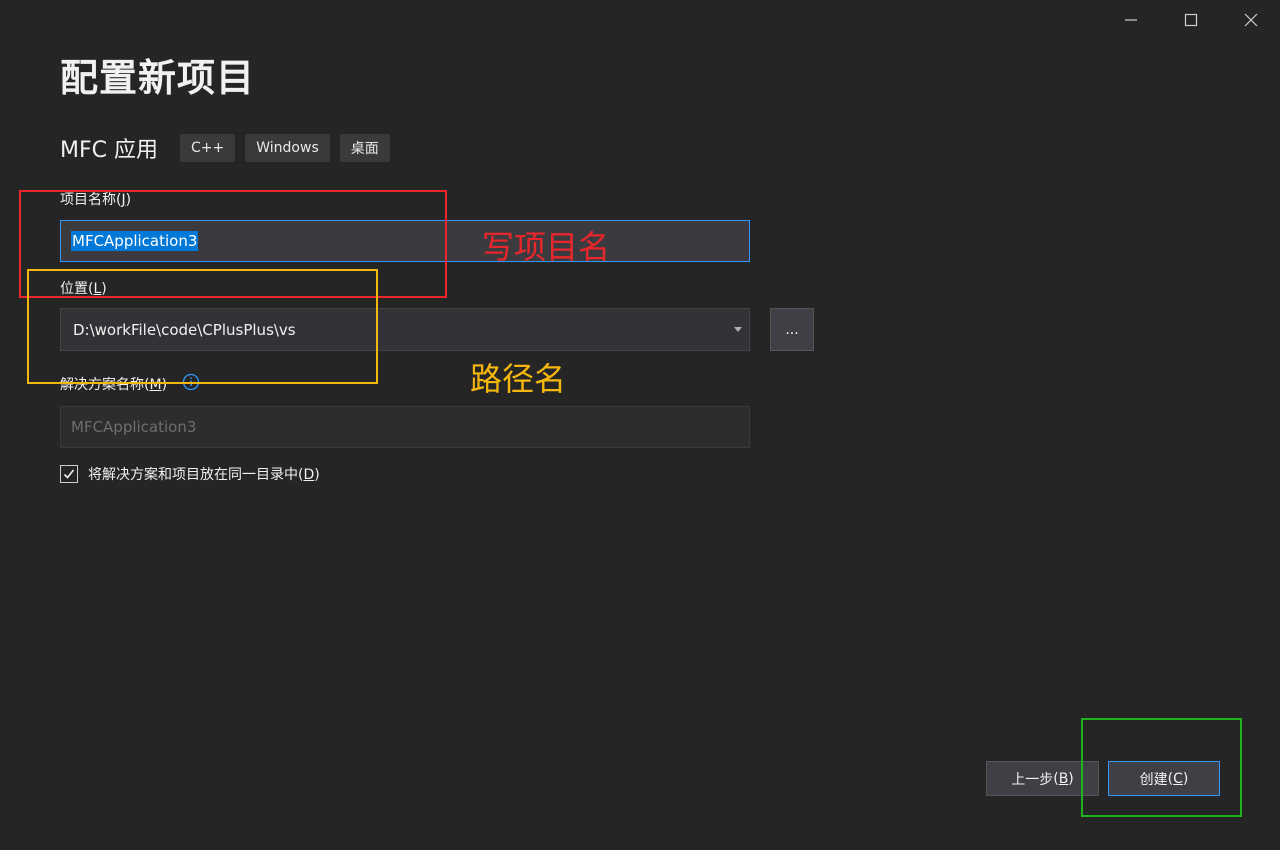  I want to click on same-directory-checkbox, so click(69, 474).